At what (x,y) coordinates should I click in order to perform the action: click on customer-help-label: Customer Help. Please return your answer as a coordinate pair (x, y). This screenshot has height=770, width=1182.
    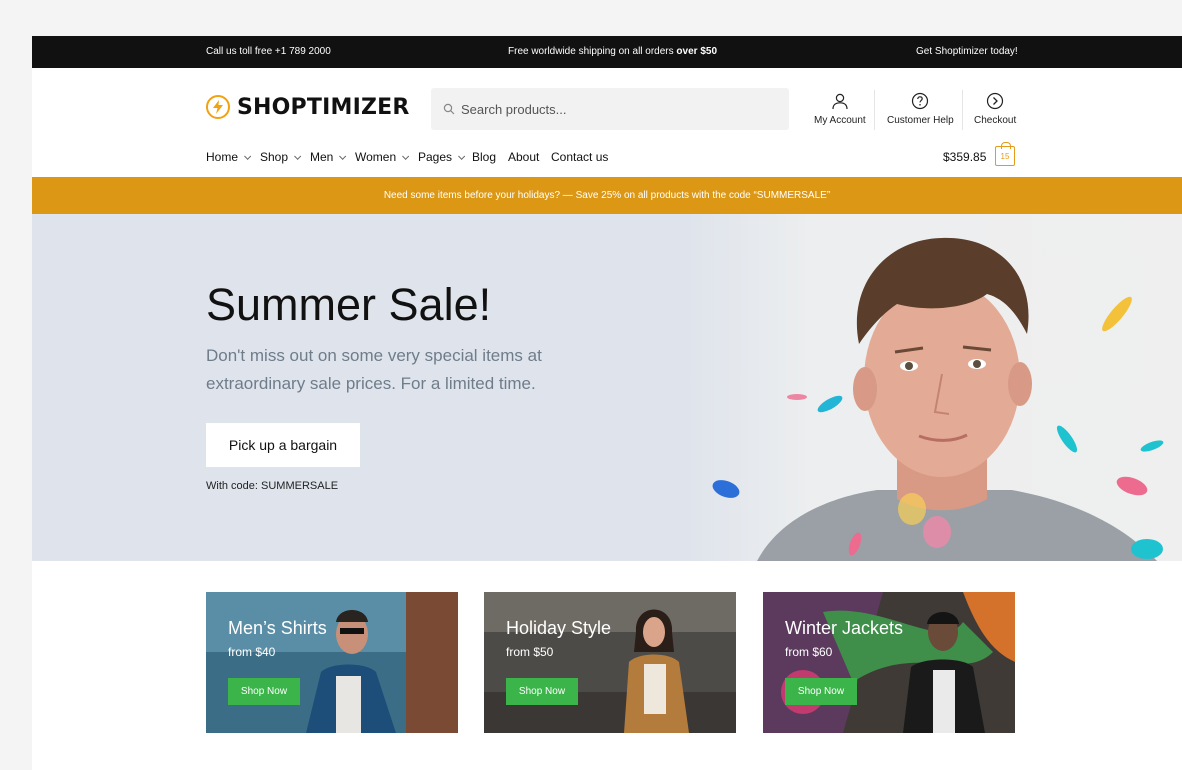
    Looking at the image, I should click on (920, 120).